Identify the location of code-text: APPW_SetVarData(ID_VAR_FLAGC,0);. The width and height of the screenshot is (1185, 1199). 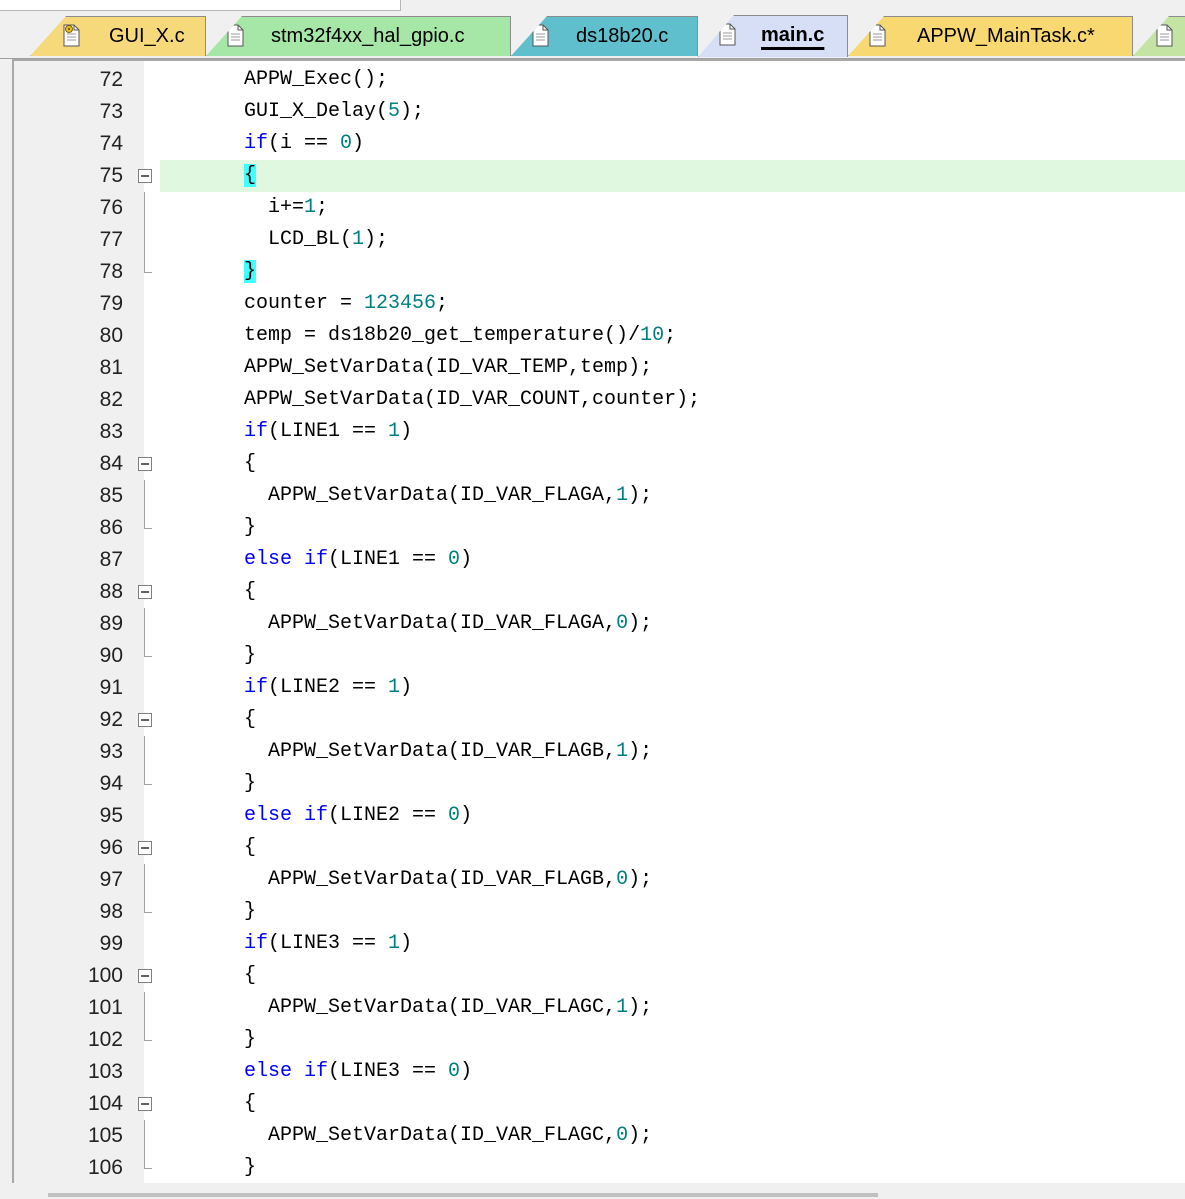
(672, 1136).